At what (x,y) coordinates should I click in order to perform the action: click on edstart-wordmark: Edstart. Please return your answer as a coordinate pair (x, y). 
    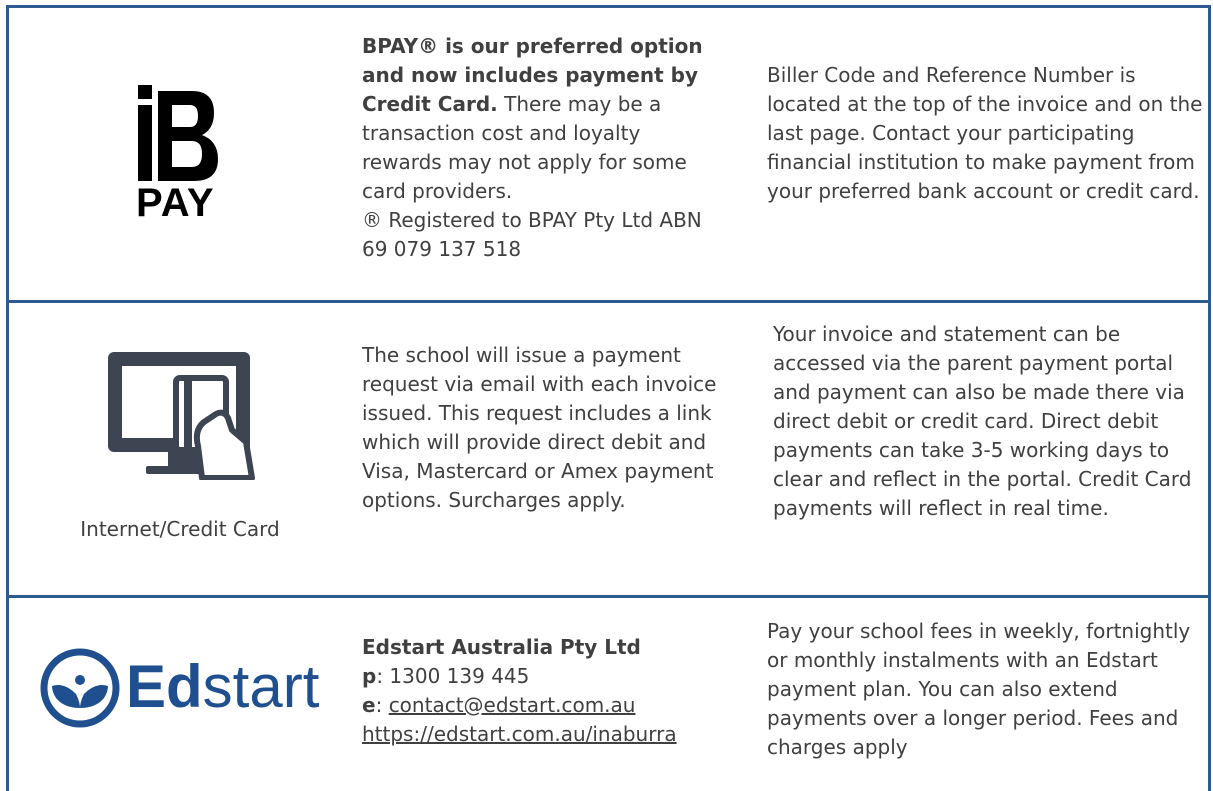
    Looking at the image, I should click on (222, 687).